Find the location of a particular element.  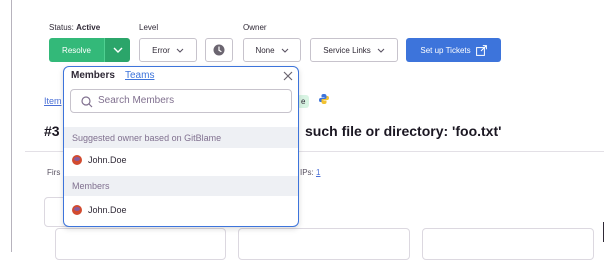

close-icon is located at coordinates (288, 76).